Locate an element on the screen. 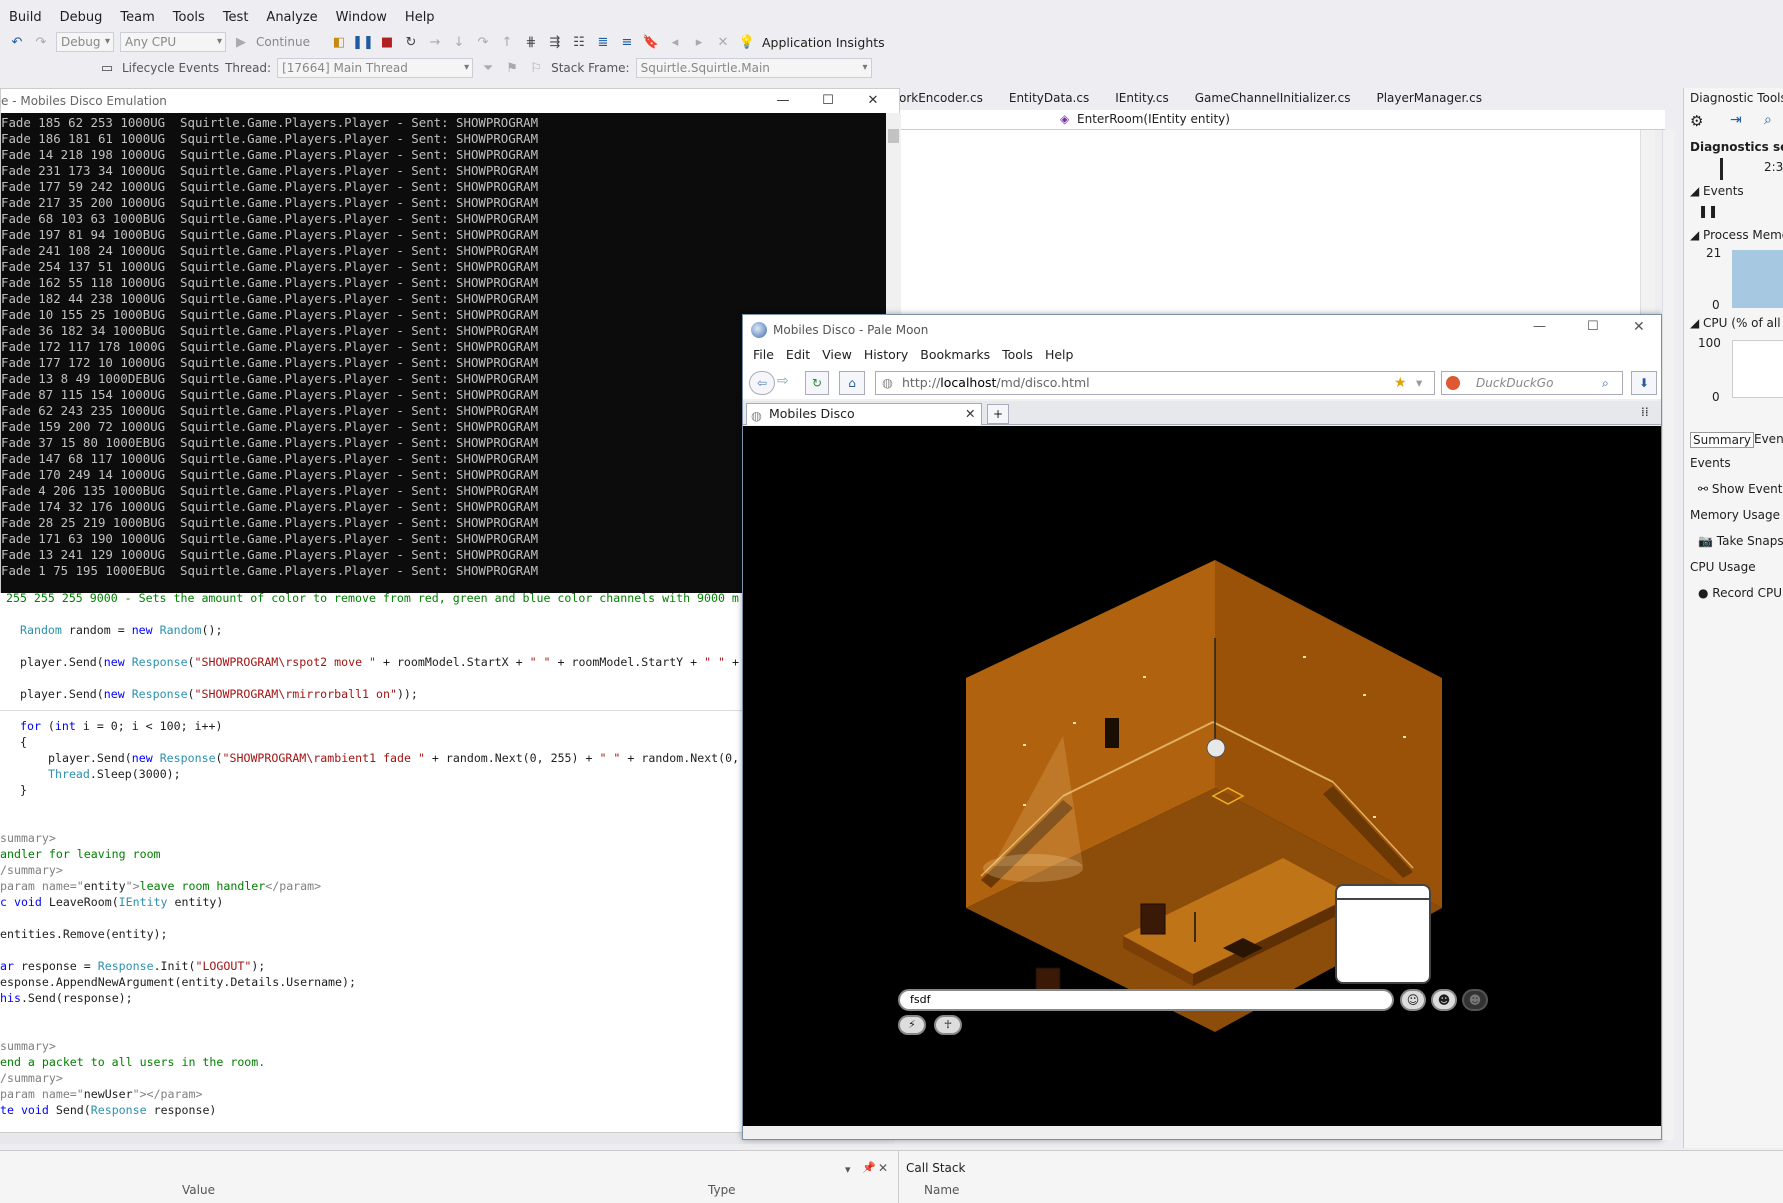  method-icon: ◈ is located at coordinates (1065, 119).